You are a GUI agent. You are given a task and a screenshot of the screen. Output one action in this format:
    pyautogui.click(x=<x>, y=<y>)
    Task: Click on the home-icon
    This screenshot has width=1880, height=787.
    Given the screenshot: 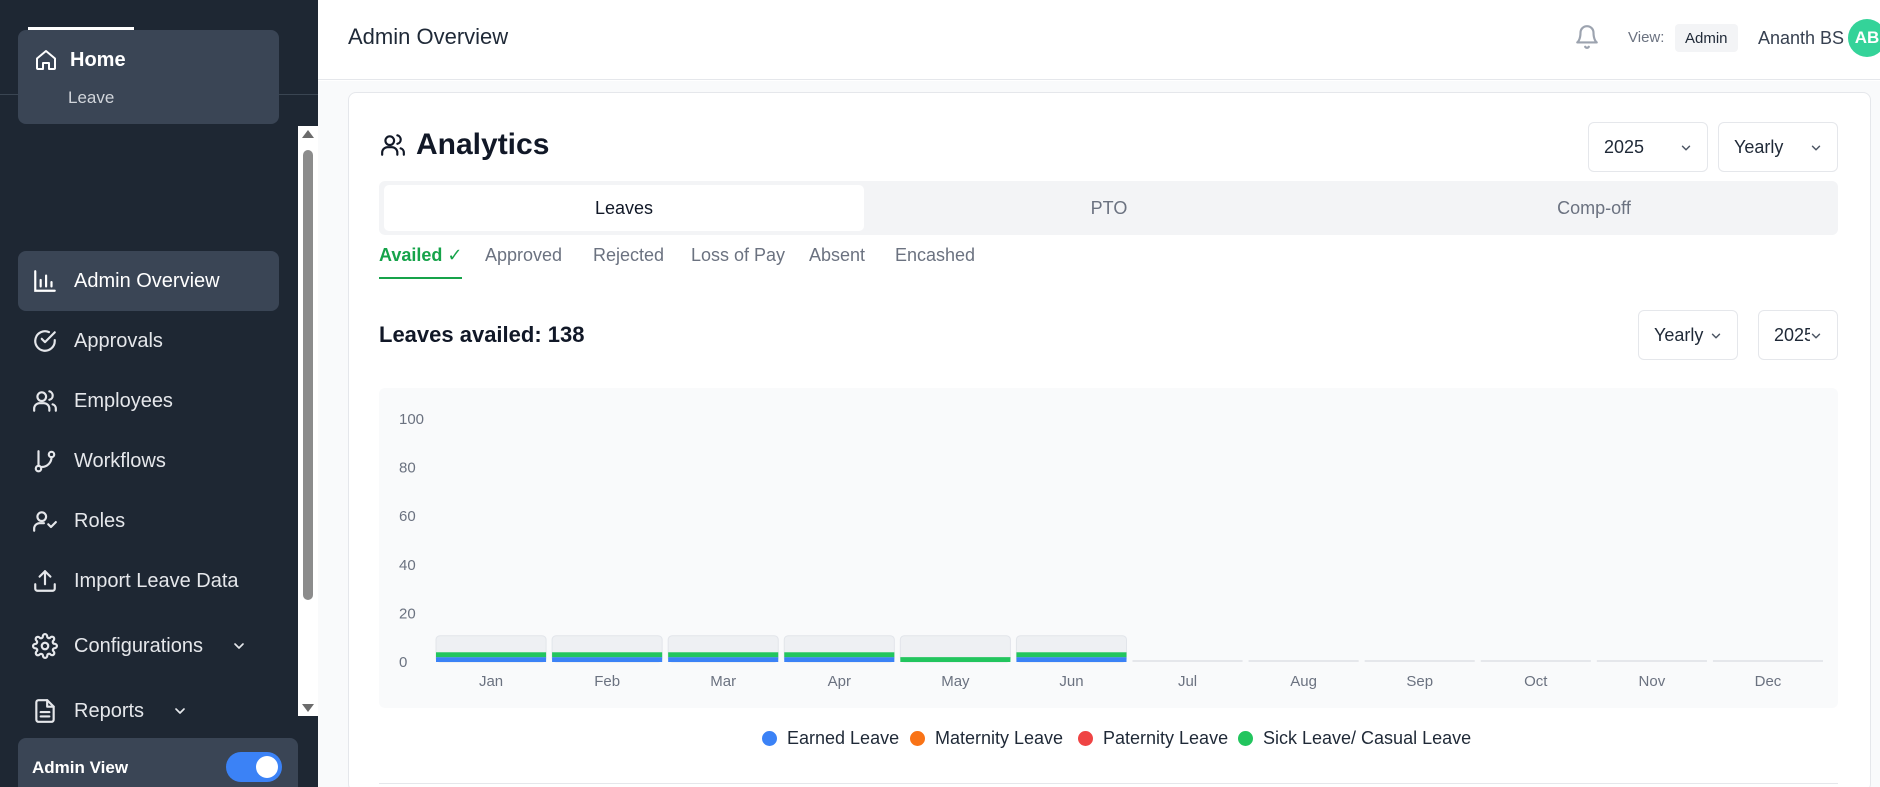 What is the action you would take?
    pyautogui.click(x=46, y=60)
    